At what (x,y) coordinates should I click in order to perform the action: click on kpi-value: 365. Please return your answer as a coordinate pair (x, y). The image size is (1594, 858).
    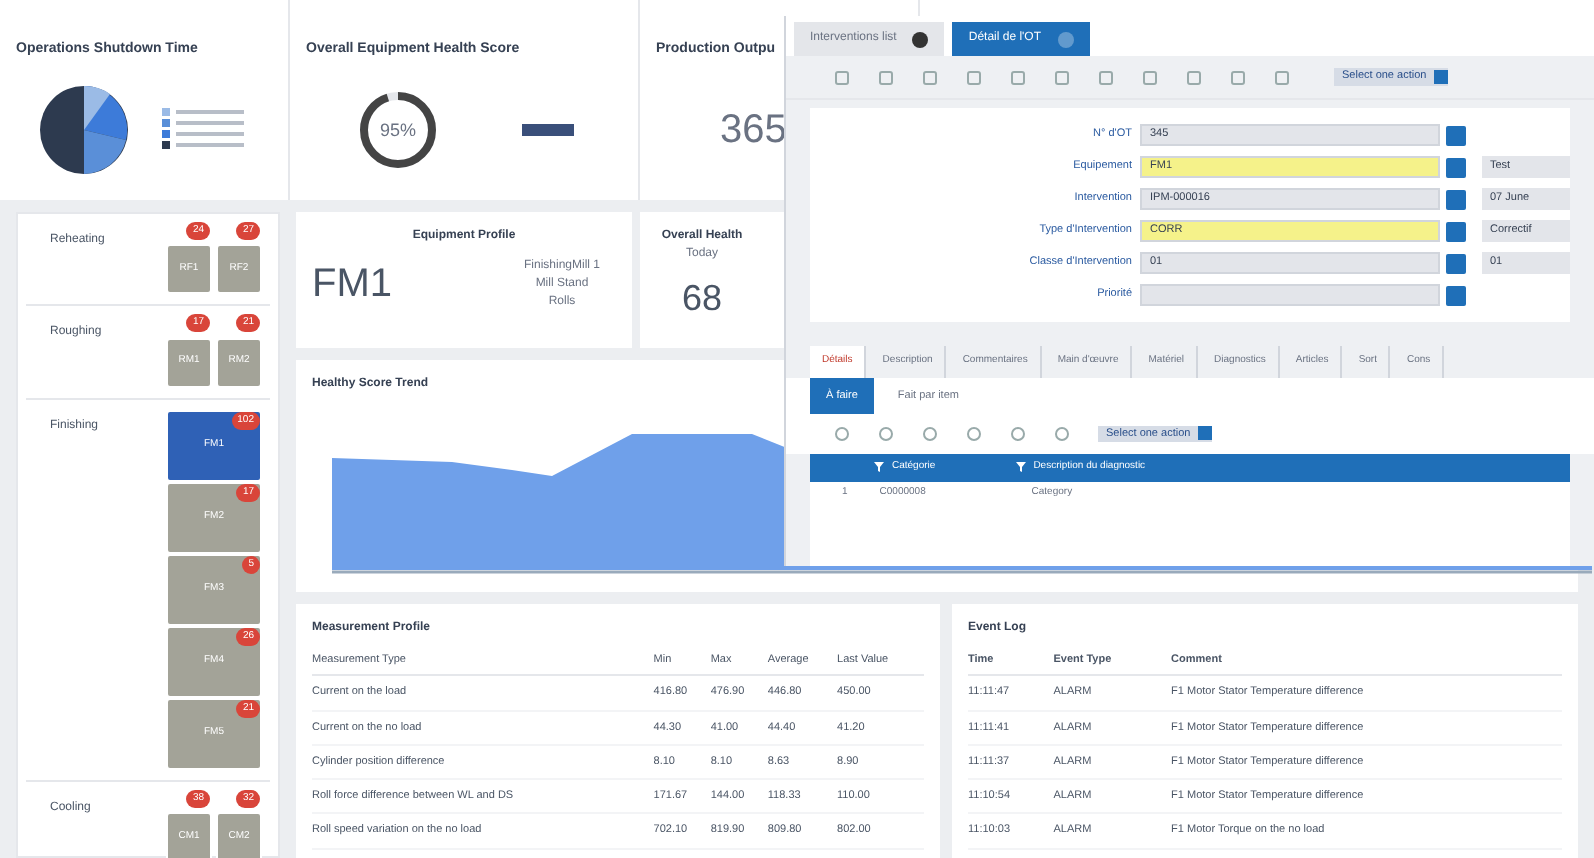
    Looking at the image, I should click on (753, 130).